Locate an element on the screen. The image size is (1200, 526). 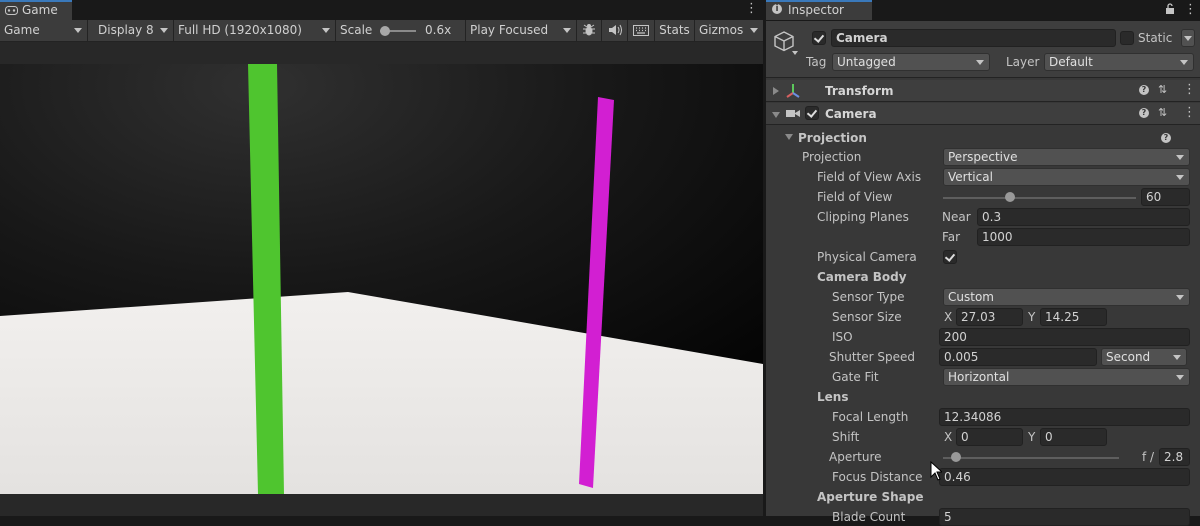
keyboard-shortcuts-button is located at coordinates (641, 30).